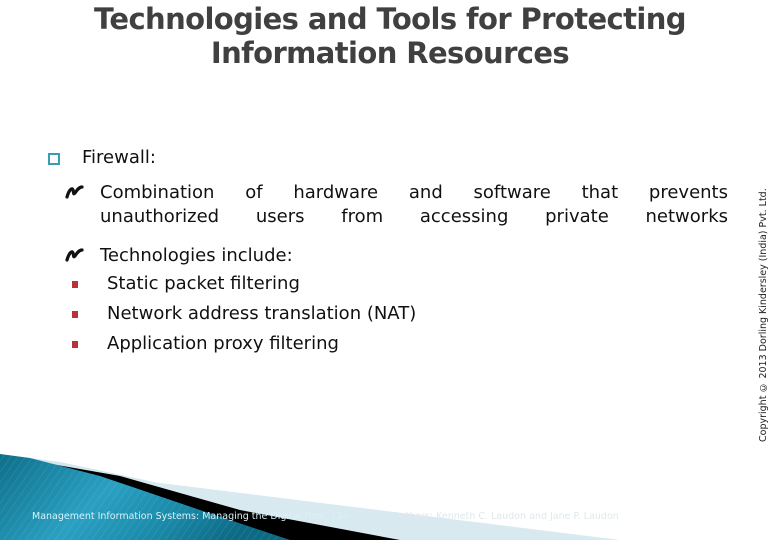 Image resolution: width=780 pixels, height=540 pixels. Describe the element at coordinates (119, 157) in the screenshot. I see `bullet-text: Firewall:` at that location.